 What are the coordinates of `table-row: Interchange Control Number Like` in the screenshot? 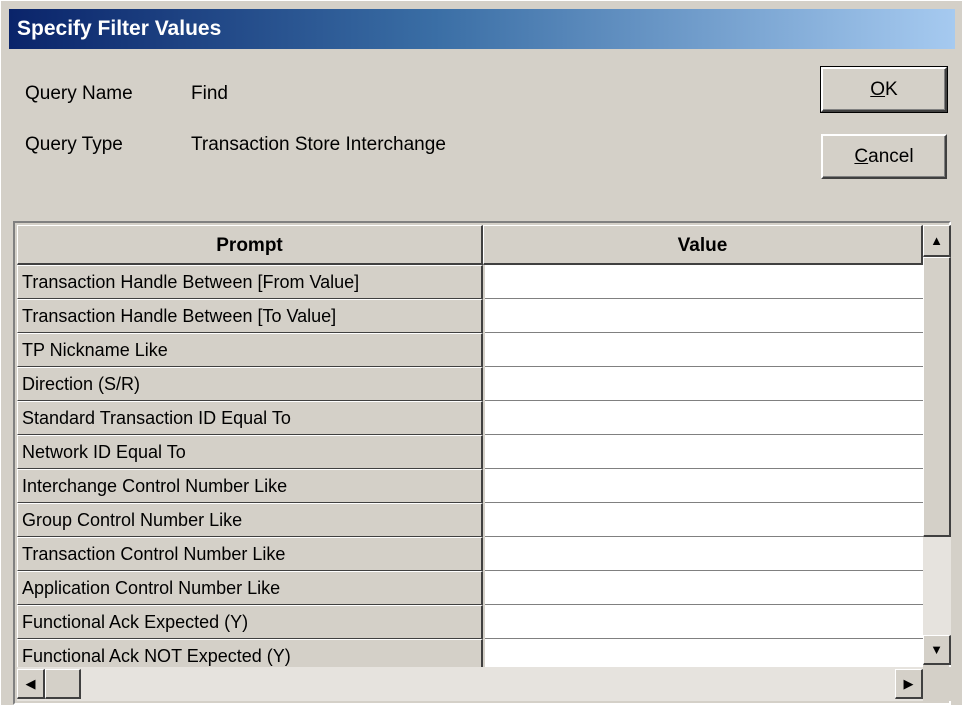 It's located at (470, 486).